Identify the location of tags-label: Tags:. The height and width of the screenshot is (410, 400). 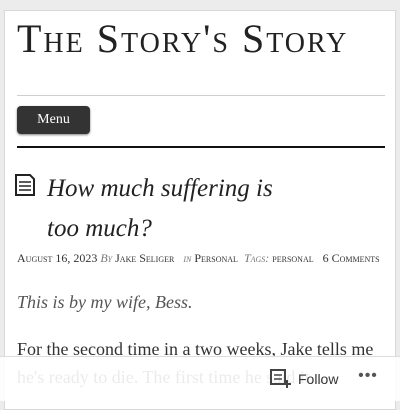
(256, 258).